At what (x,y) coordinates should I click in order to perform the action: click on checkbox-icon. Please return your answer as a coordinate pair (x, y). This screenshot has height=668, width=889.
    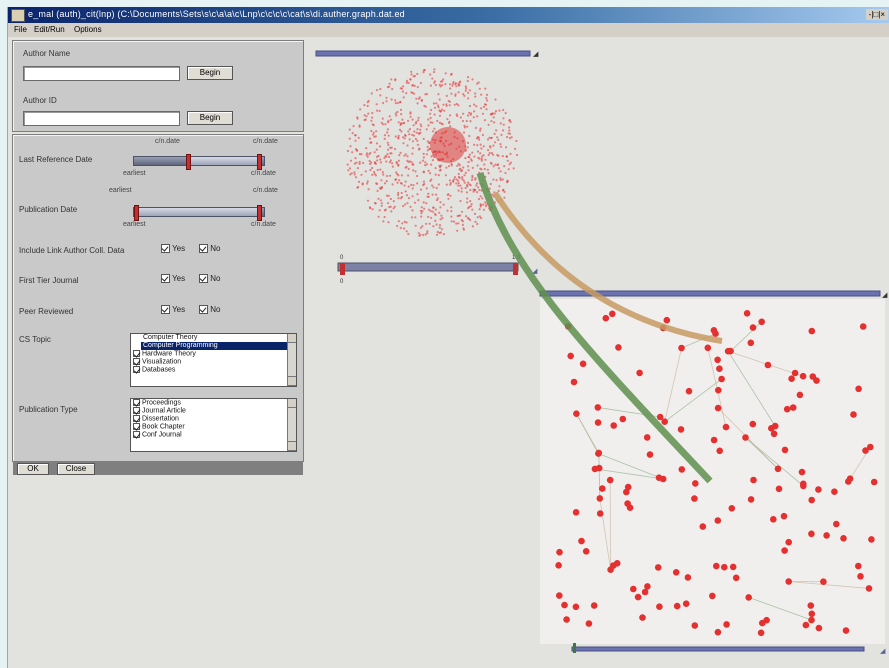
    Looking at the image, I should click on (165, 310).